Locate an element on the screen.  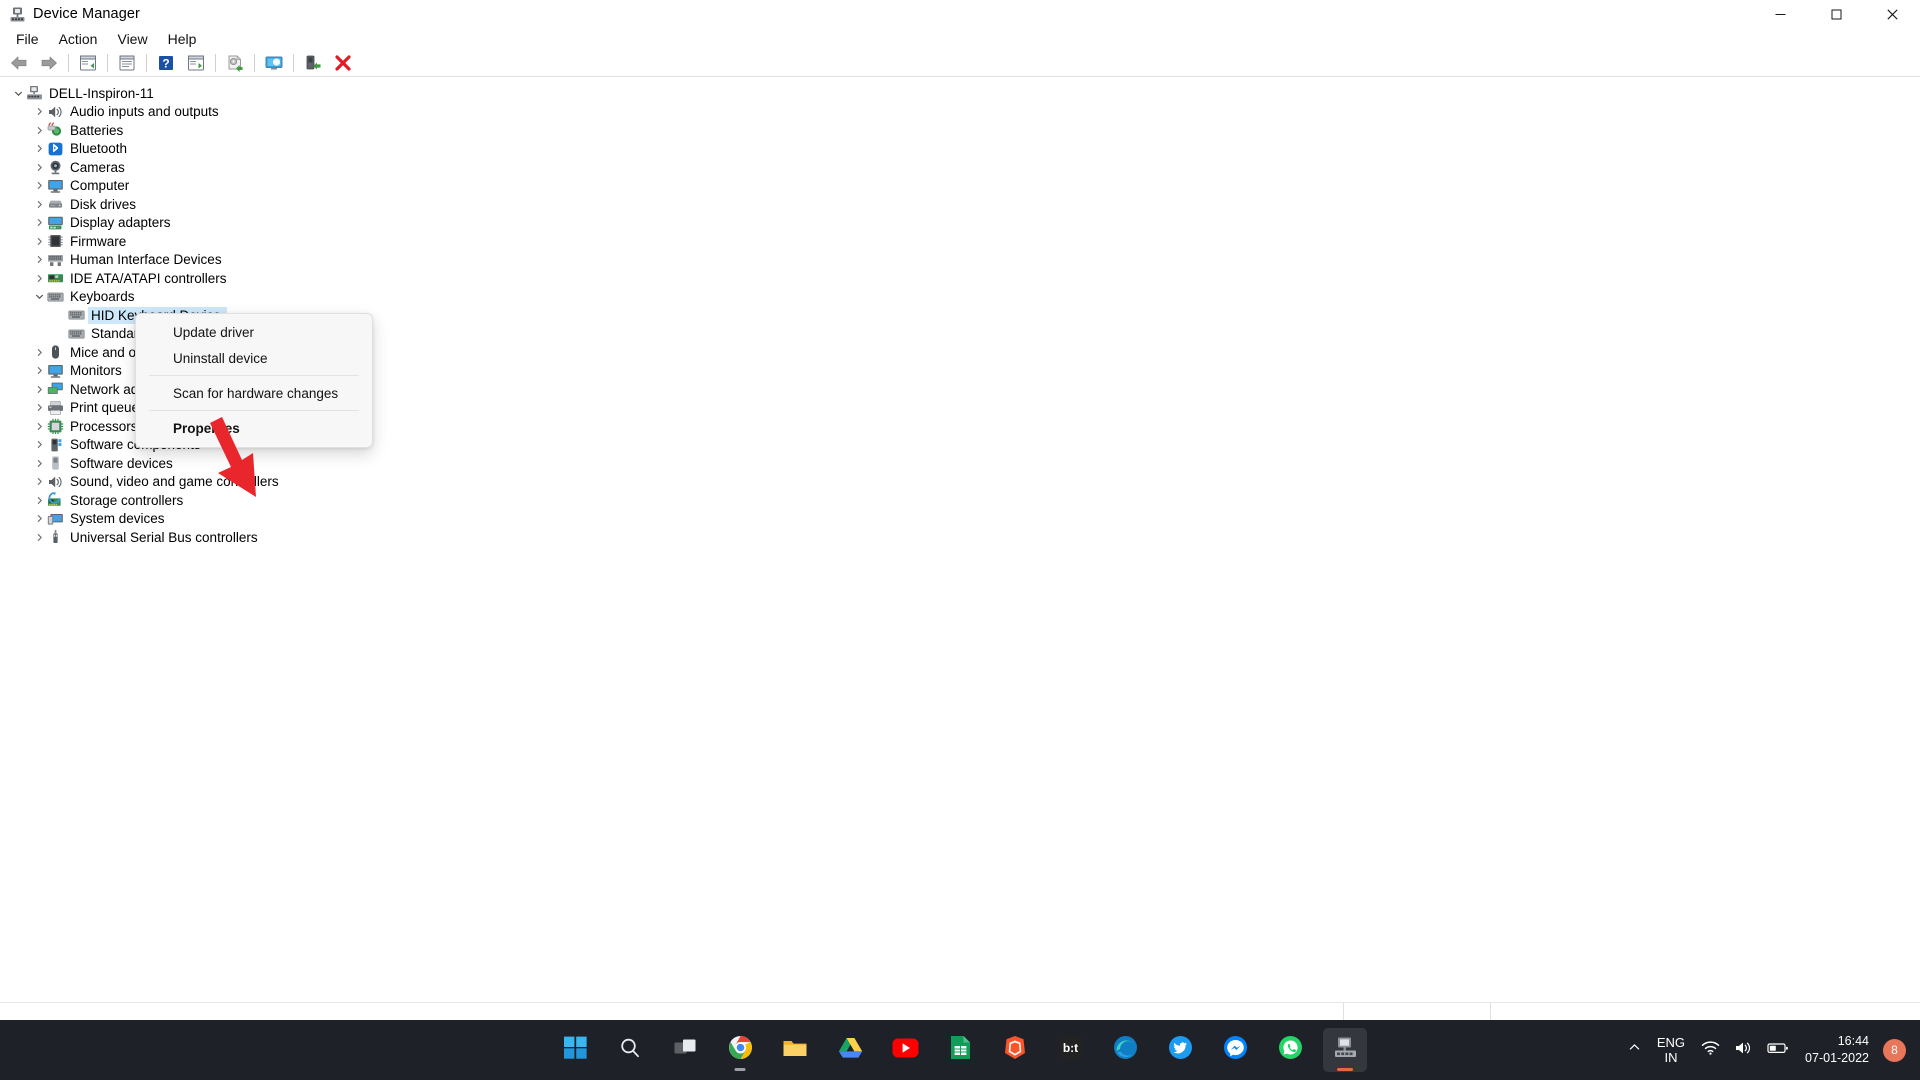
edge-button is located at coordinates (1125, 1050).